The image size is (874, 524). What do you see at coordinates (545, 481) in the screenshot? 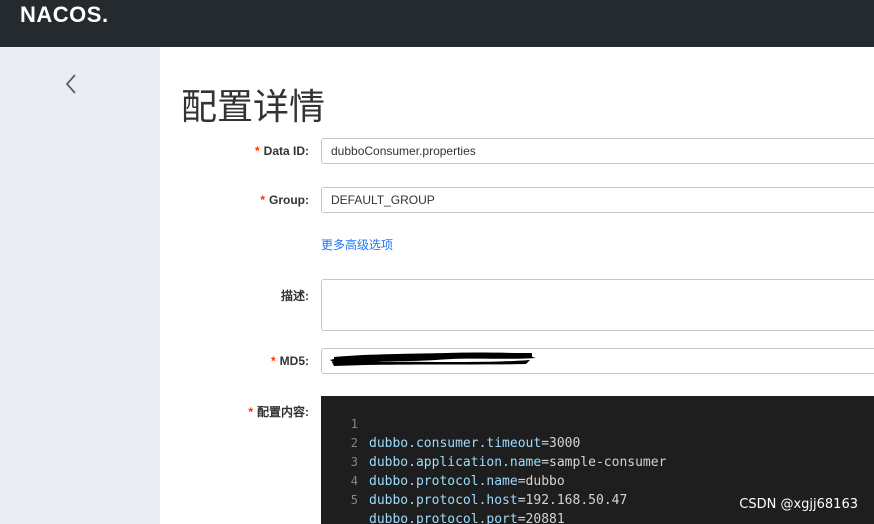
I see `code-value: dubbo` at bounding box center [545, 481].